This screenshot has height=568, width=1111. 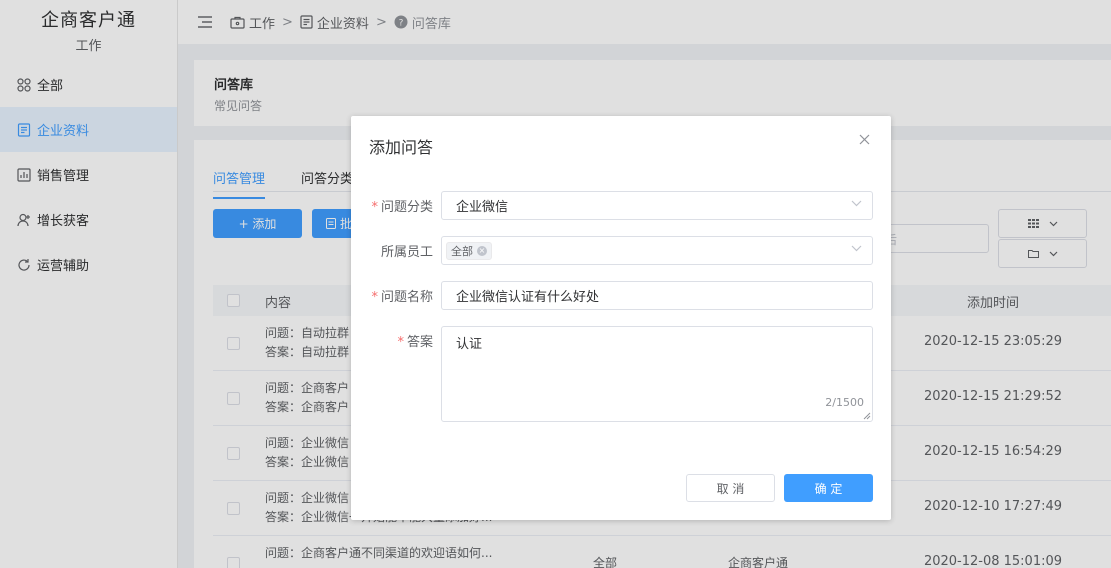 What do you see at coordinates (419, 342) in the screenshot?
I see `answer-label-text: 答案` at bounding box center [419, 342].